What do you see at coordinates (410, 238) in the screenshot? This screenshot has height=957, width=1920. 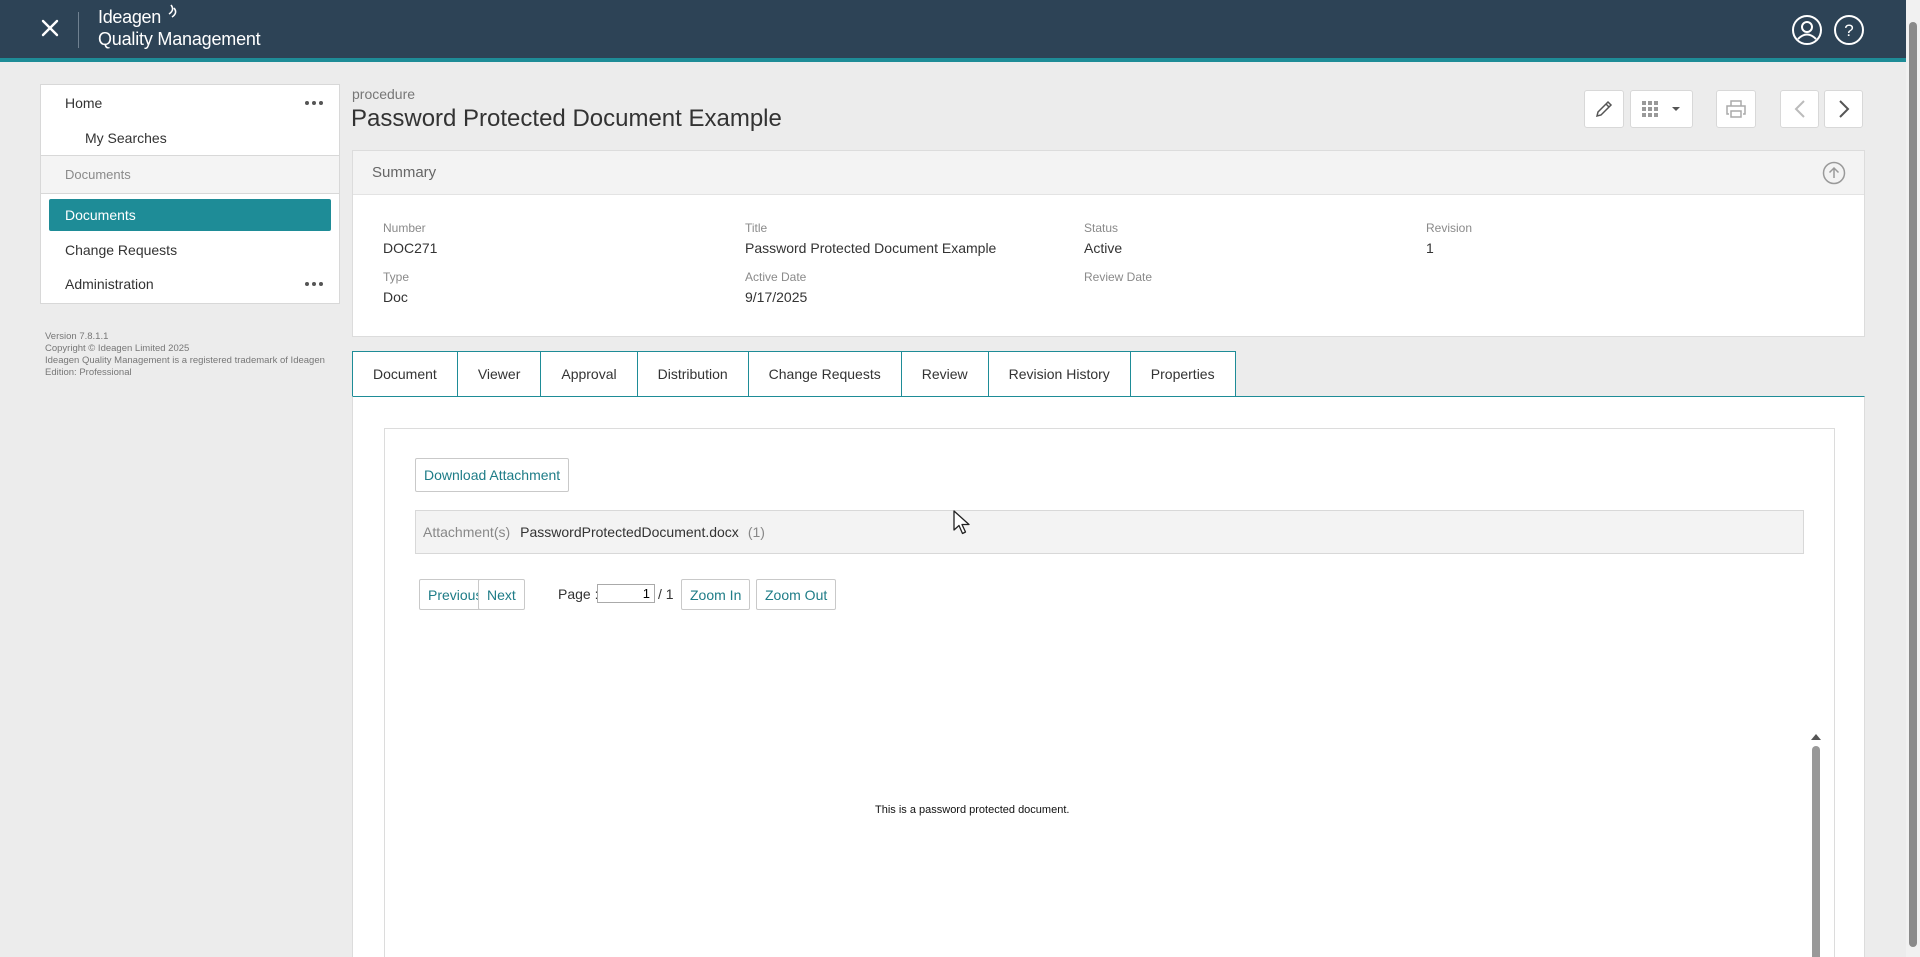 I see `field-number: Number DOC271` at bounding box center [410, 238].